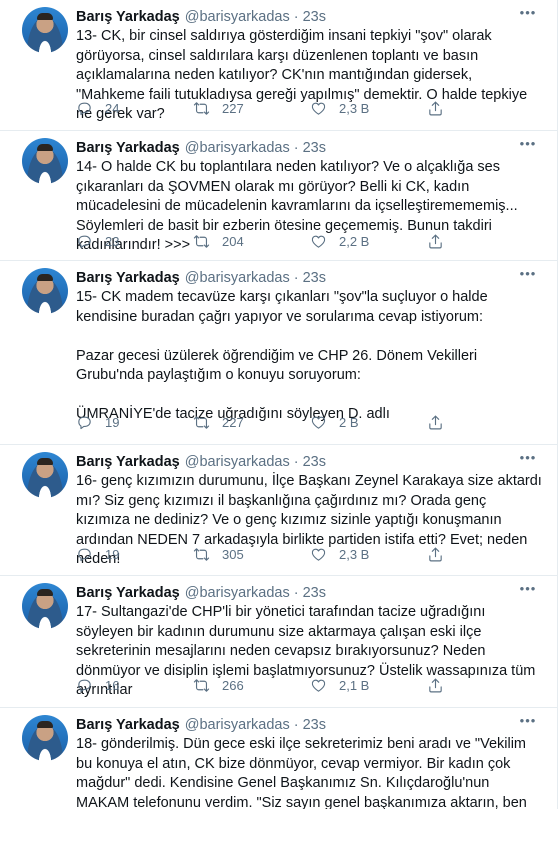  I want to click on like-count: 2,2 B, so click(354, 241).